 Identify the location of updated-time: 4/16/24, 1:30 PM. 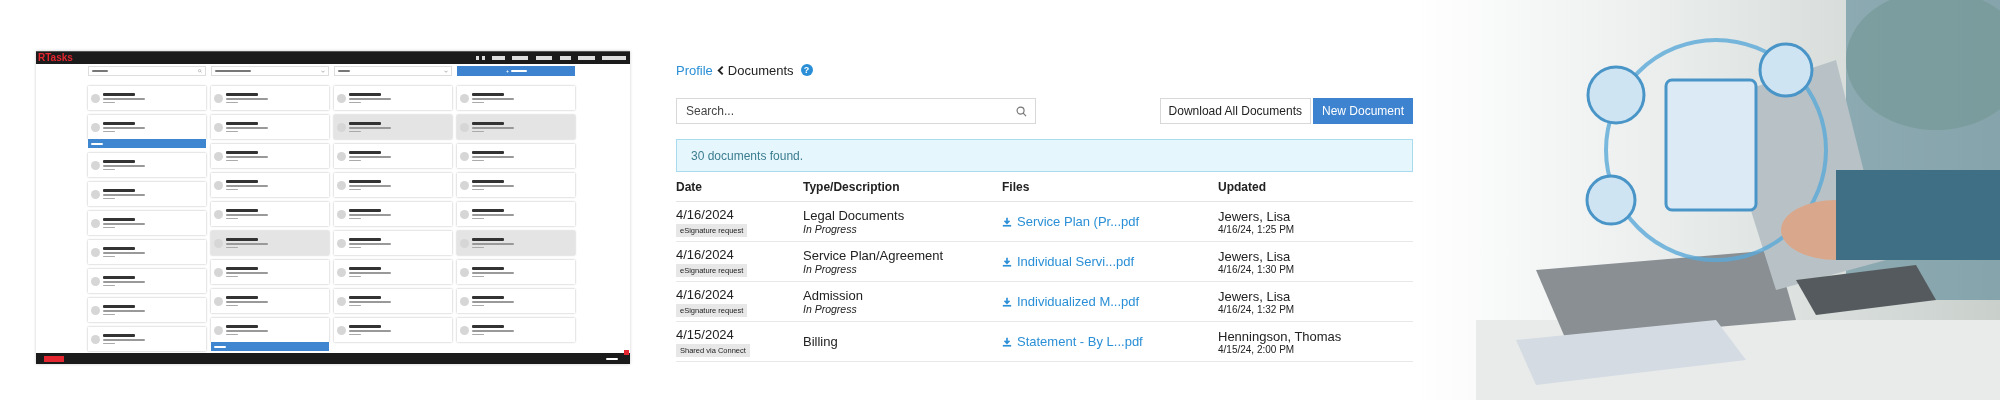
(1257, 269).